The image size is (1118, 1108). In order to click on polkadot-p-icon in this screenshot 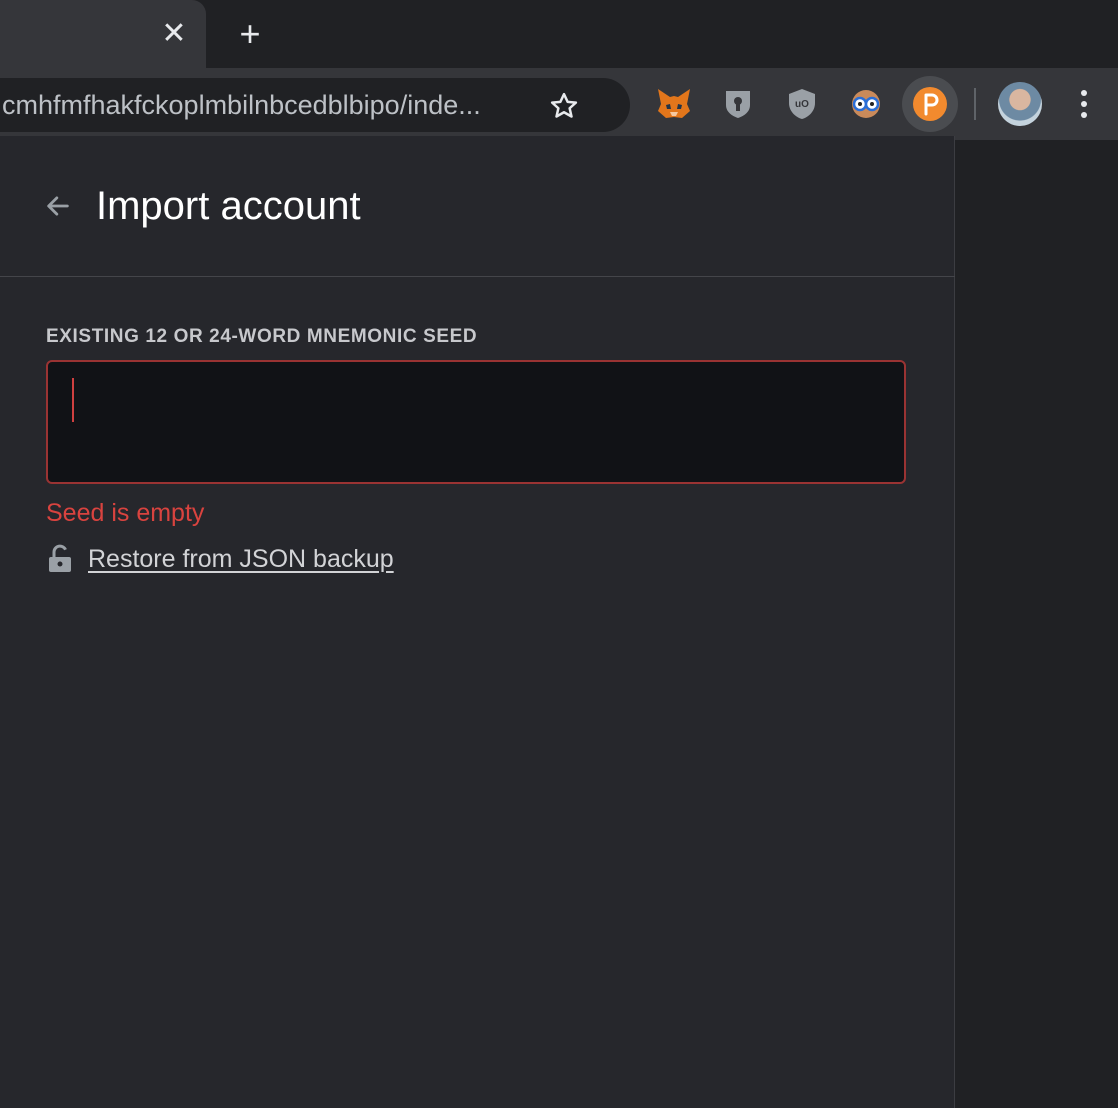, I will do `click(930, 104)`.